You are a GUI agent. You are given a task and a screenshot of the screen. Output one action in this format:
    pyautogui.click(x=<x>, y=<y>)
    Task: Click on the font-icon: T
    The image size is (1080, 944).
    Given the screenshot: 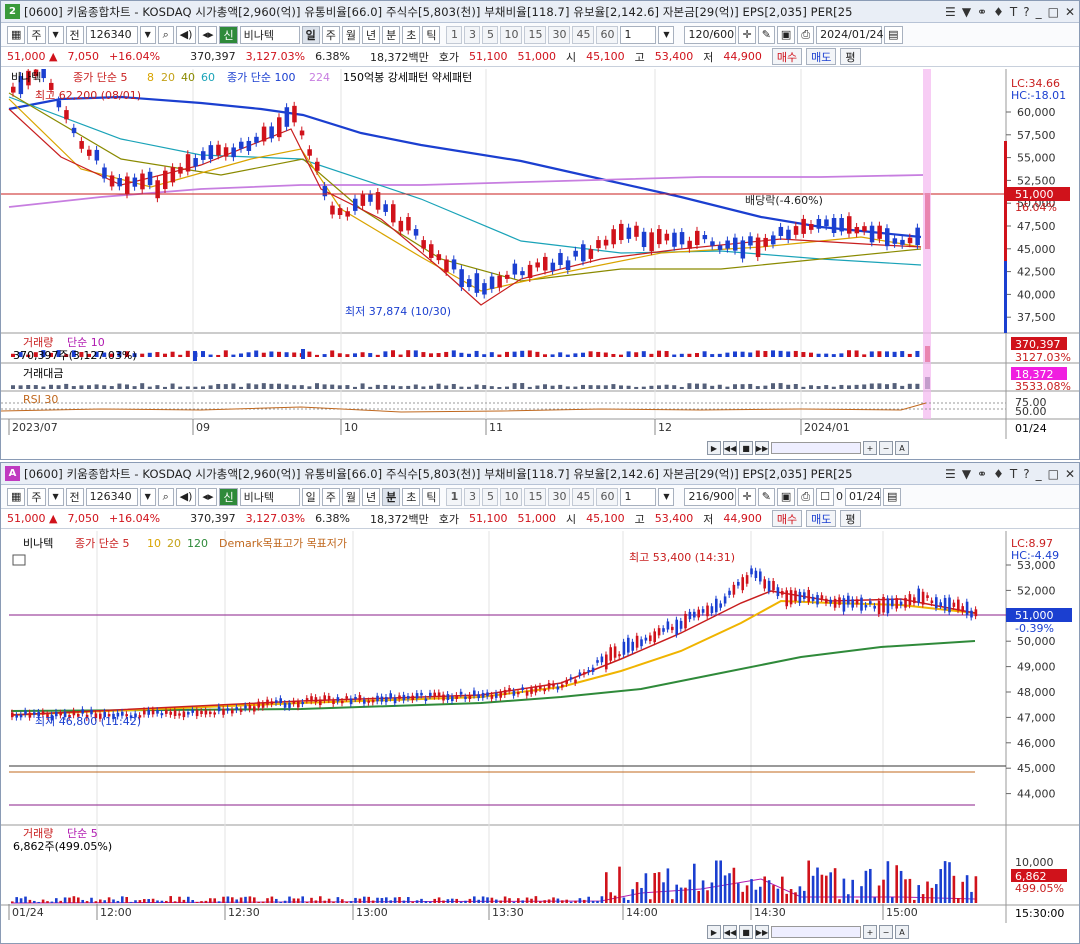 What is the action you would take?
    pyautogui.click(x=1013, y=474)
    